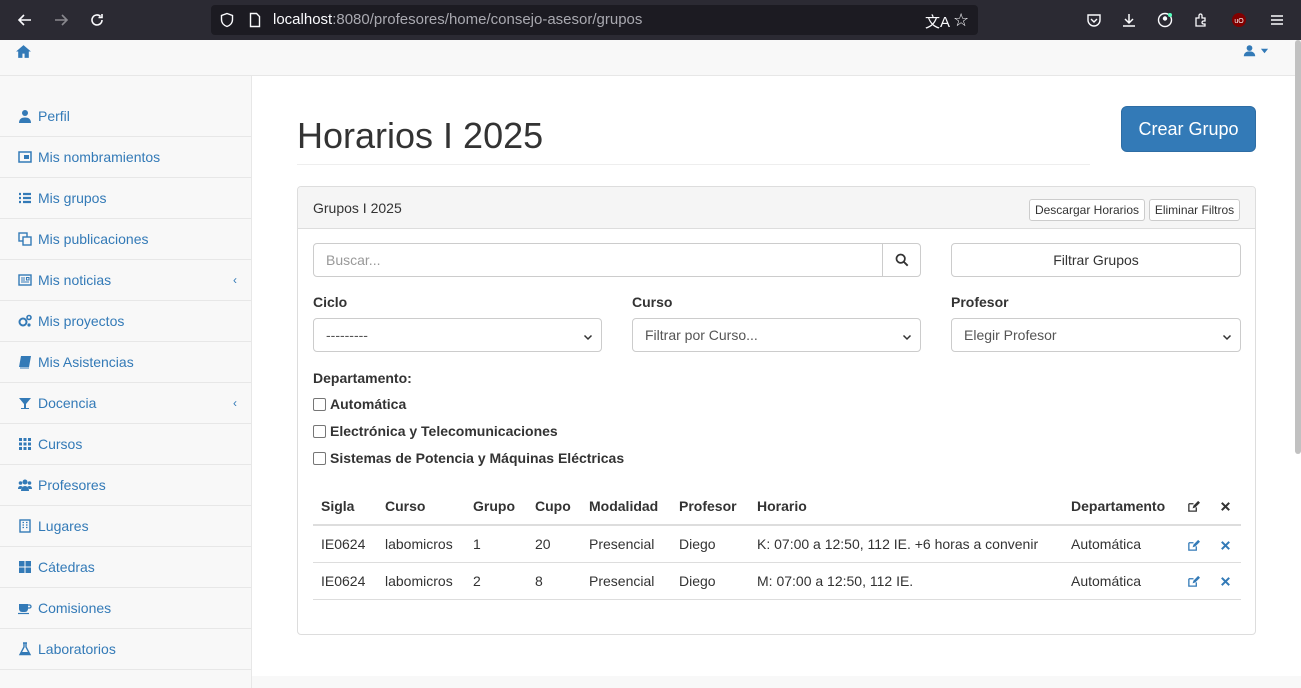 This screenshot has height=688, width=1301. Describe the element at coordinates (598, 260) in the screenshot. I see `search-input` at that location.